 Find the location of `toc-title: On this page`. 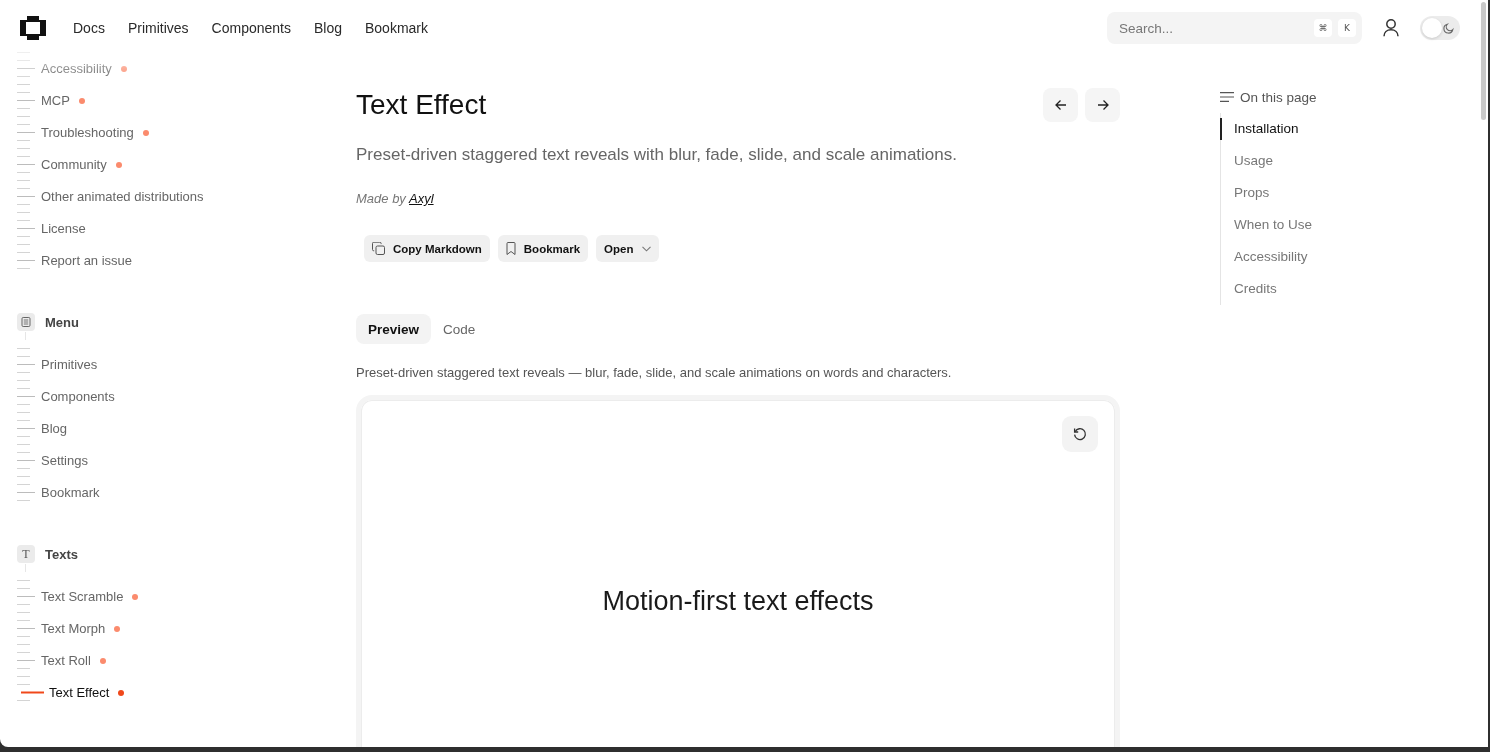

toc-title: On this page is located at coordinates (1278, 97).